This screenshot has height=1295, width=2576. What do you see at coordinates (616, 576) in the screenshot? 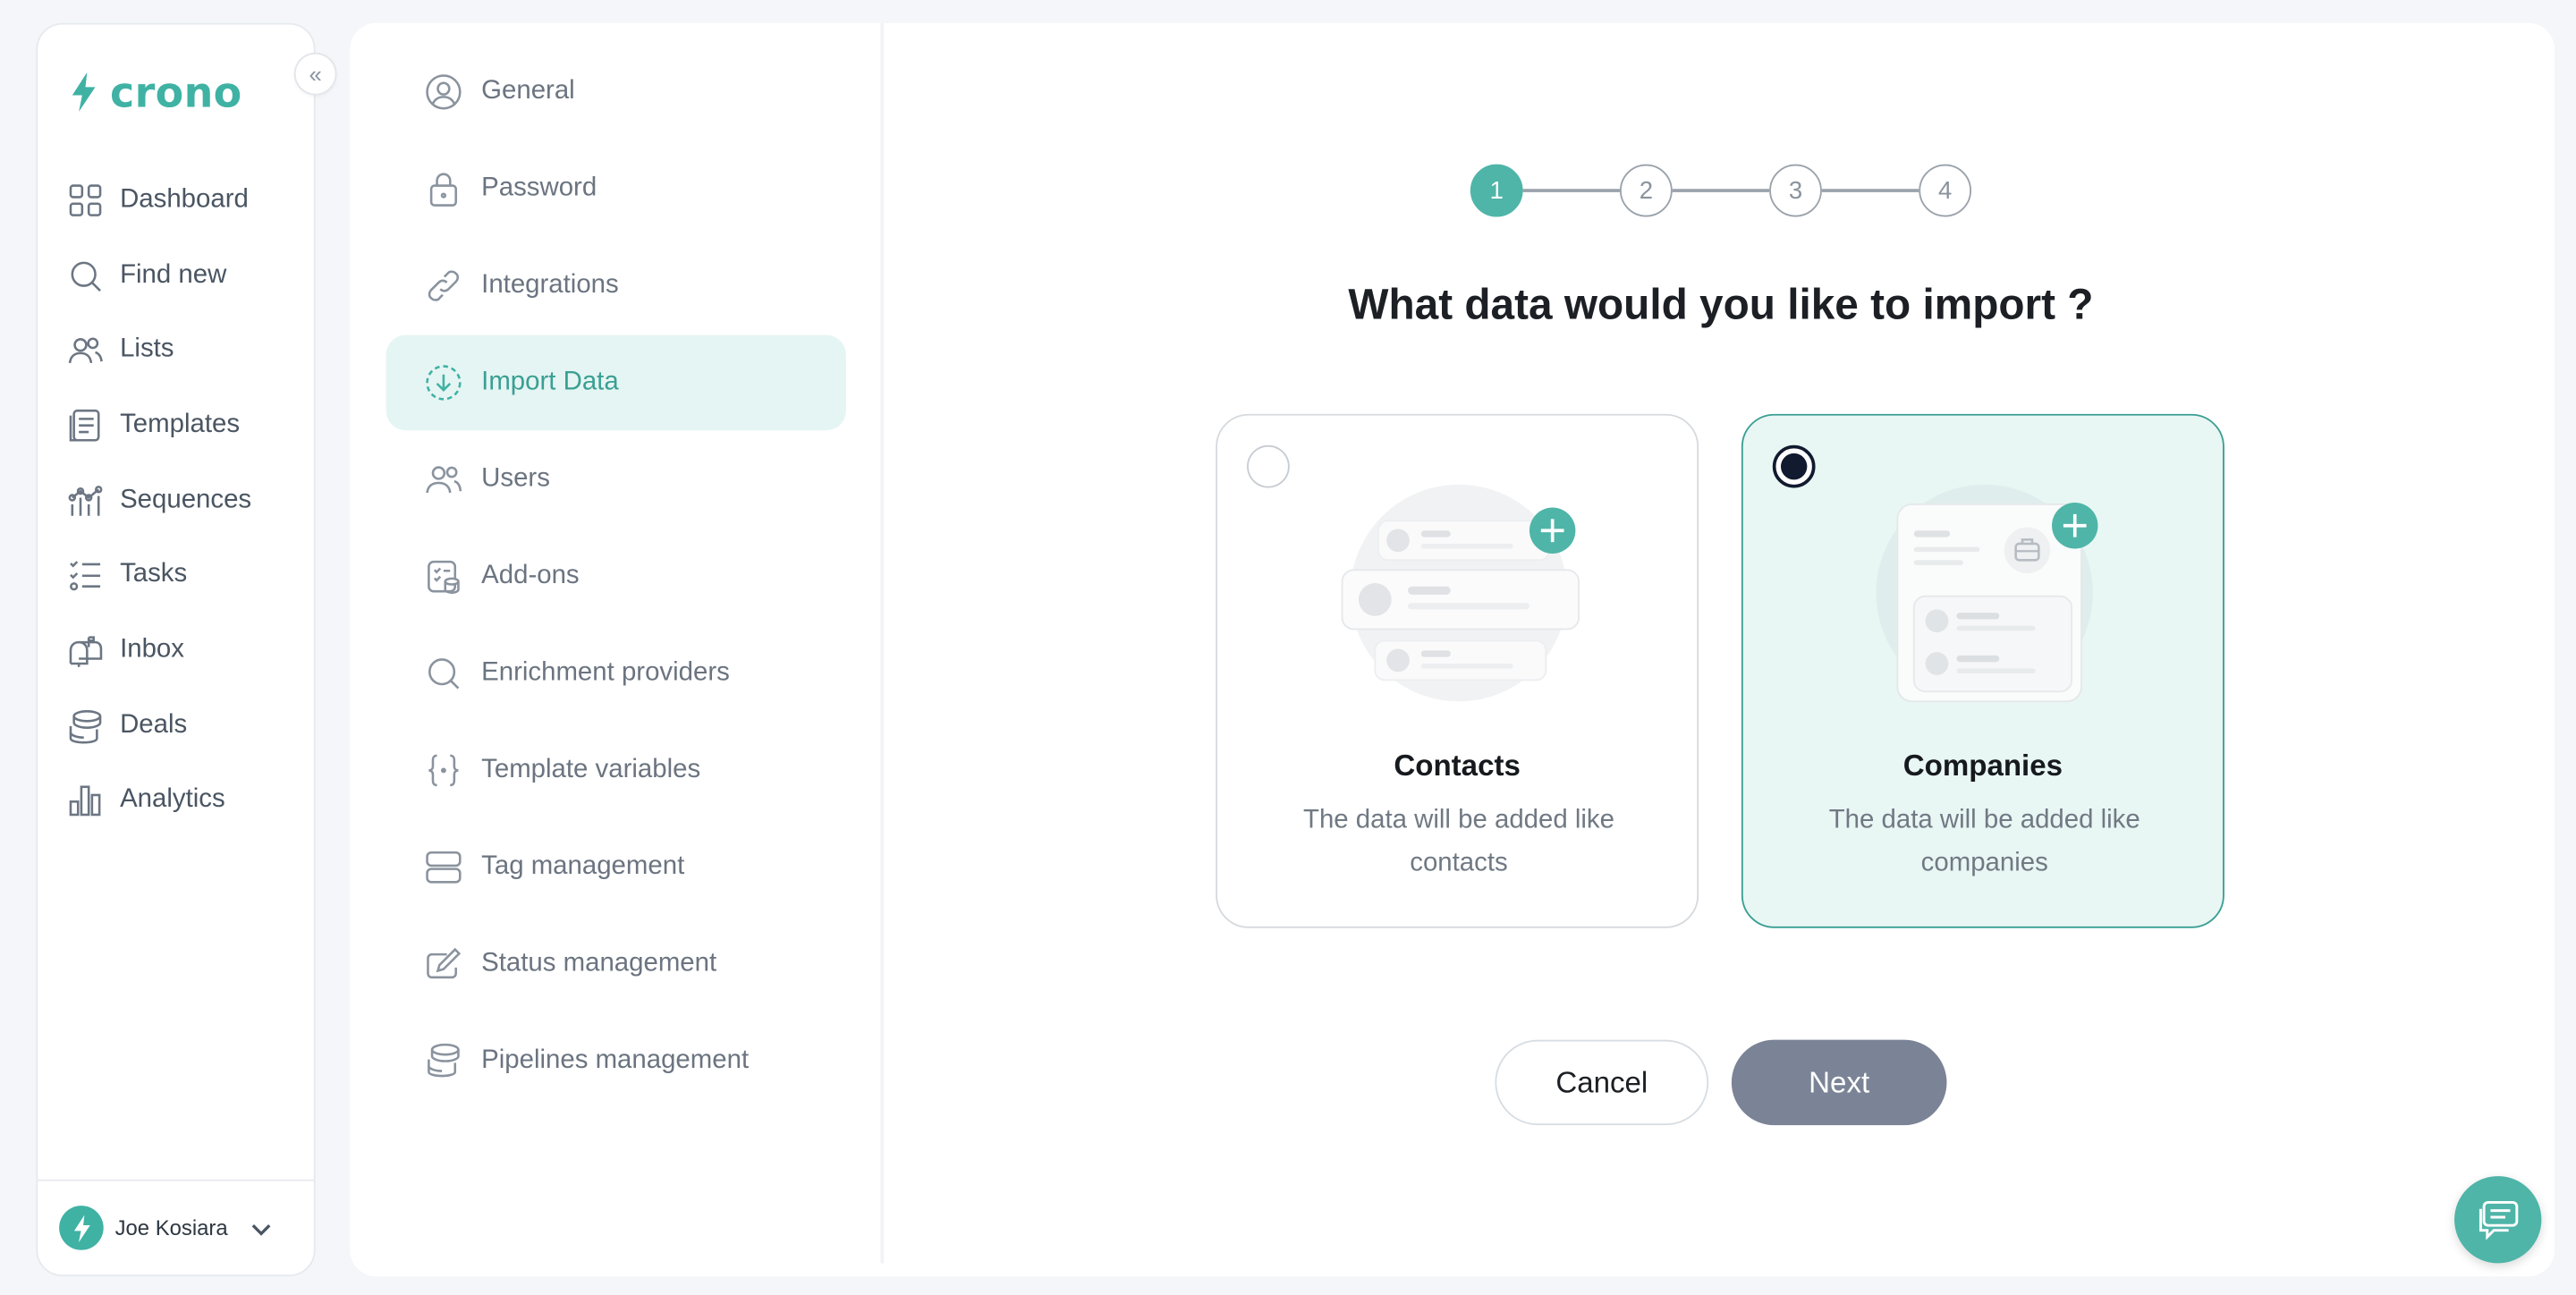
I see `settings-item-add-ons: Add-ons` at bounding box center [616, 576].